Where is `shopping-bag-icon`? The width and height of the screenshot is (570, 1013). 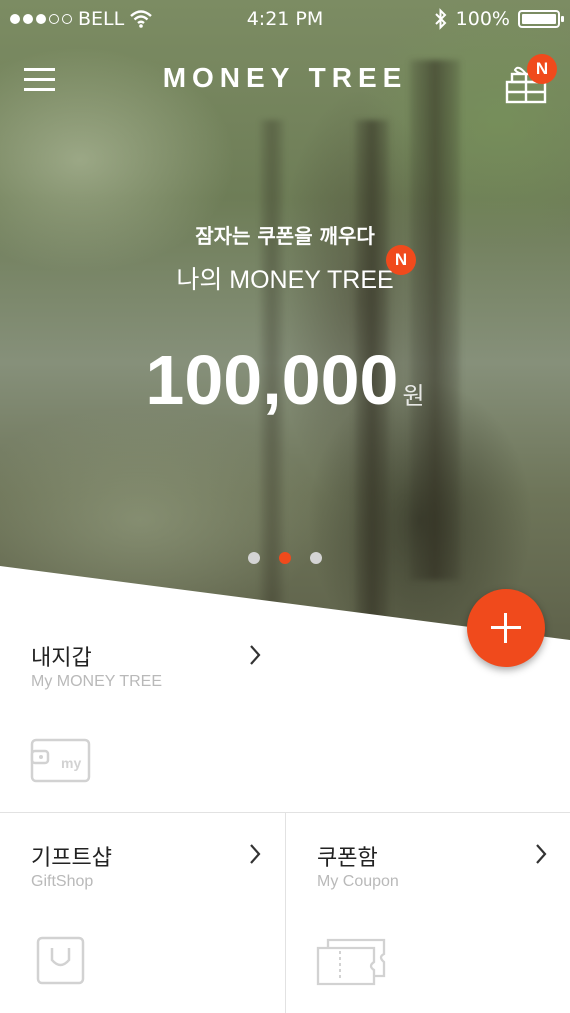 shopping-bag-icon is located at coordinates (60, 960).